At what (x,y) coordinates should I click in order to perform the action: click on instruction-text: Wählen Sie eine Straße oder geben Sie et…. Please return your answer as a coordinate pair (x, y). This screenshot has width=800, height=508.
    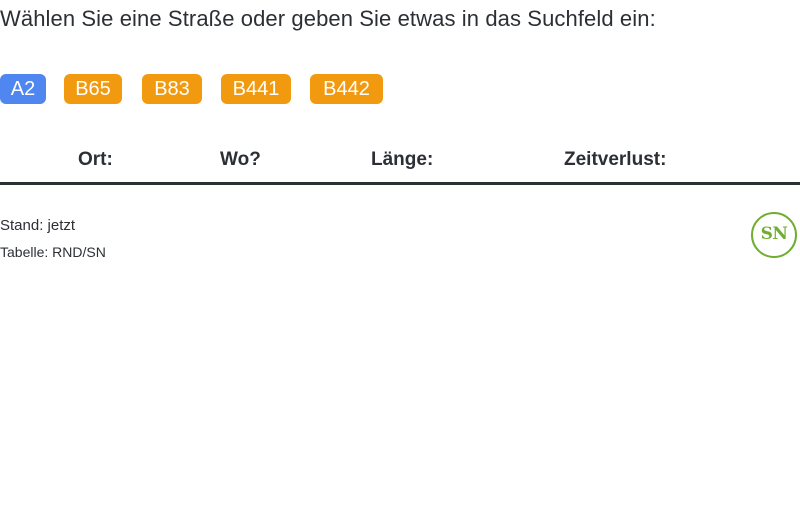
    Looking at the image, I should click on (328, 18).